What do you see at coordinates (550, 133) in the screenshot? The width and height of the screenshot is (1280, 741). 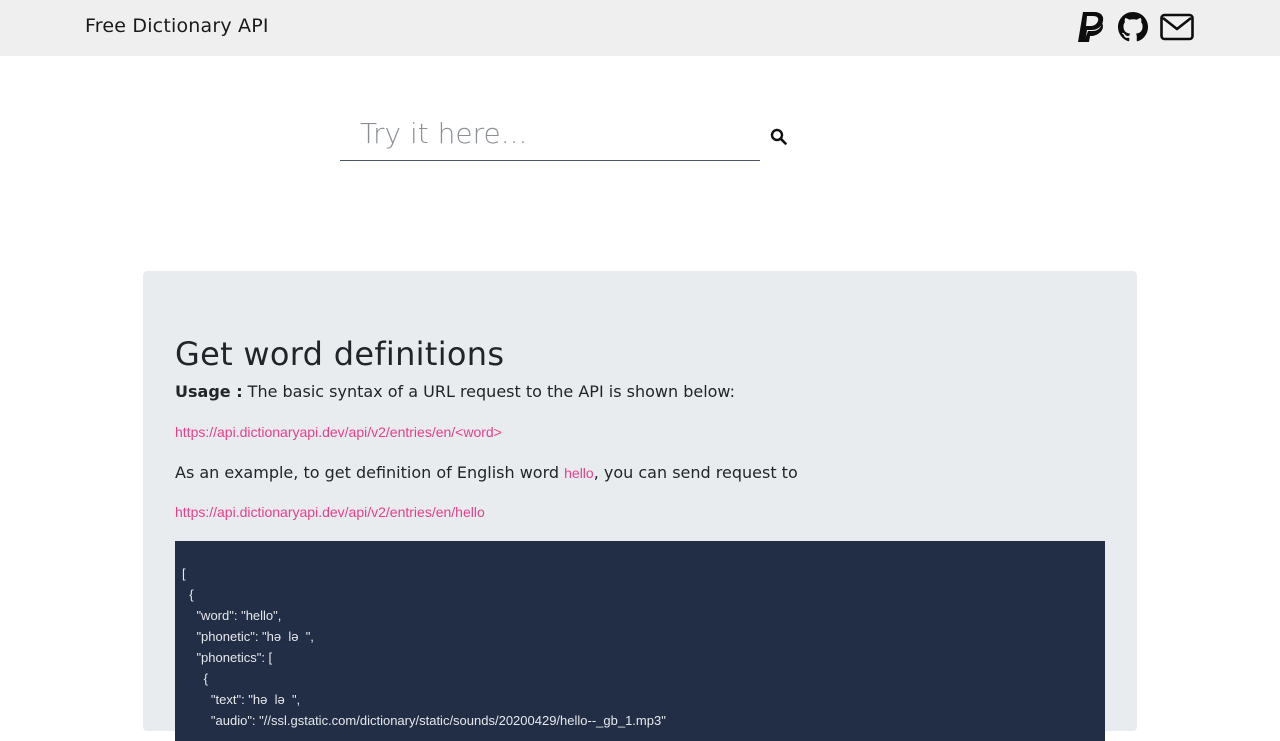 I see `search-input` at bounding box center [550, 133].